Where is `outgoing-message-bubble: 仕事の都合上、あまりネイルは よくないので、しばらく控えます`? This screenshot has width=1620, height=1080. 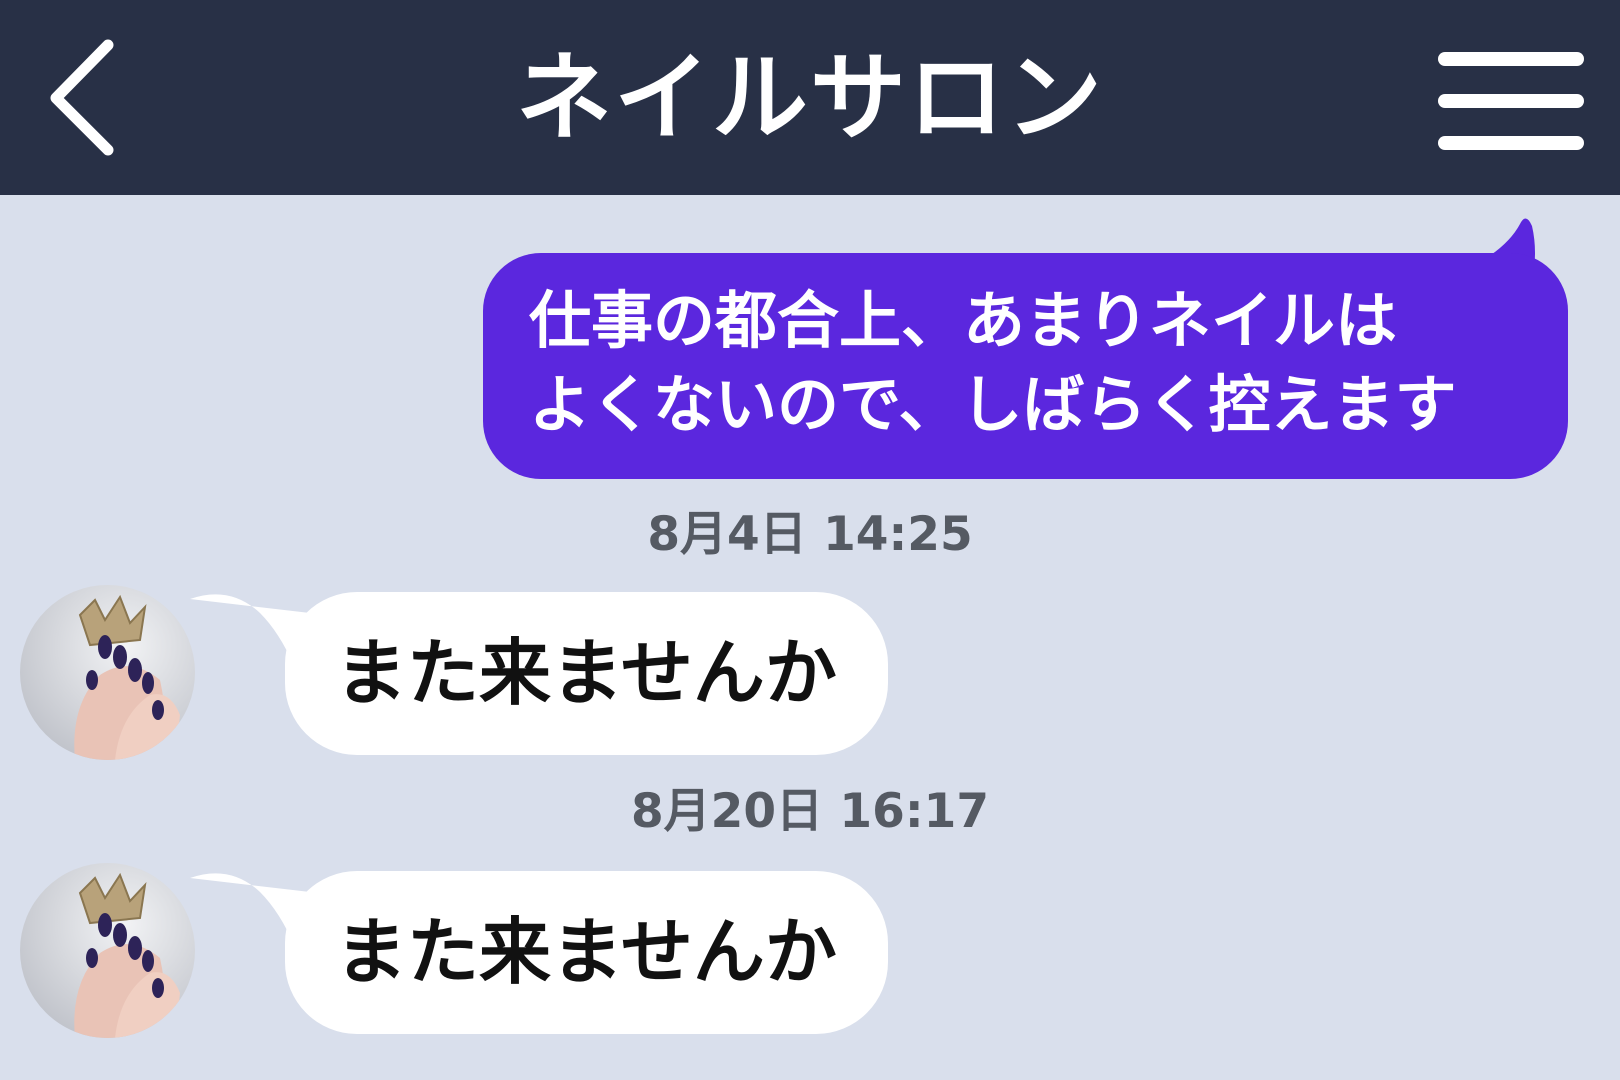 outgoing-message-bubble: 仕事の都合上、あまりネイルは よくないので、しばらく控えます is located at coordinates (1025, 366).